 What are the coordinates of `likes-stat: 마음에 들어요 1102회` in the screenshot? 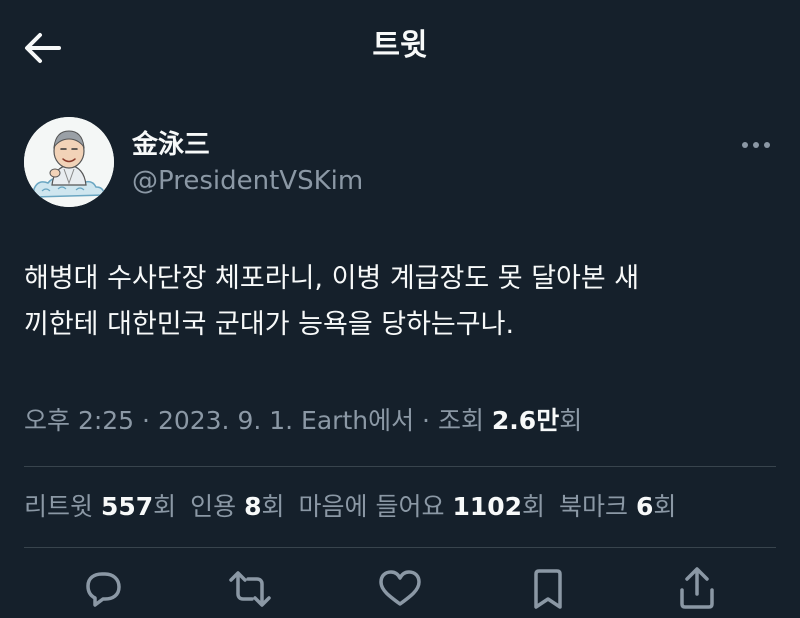 It's located at (422, 506).